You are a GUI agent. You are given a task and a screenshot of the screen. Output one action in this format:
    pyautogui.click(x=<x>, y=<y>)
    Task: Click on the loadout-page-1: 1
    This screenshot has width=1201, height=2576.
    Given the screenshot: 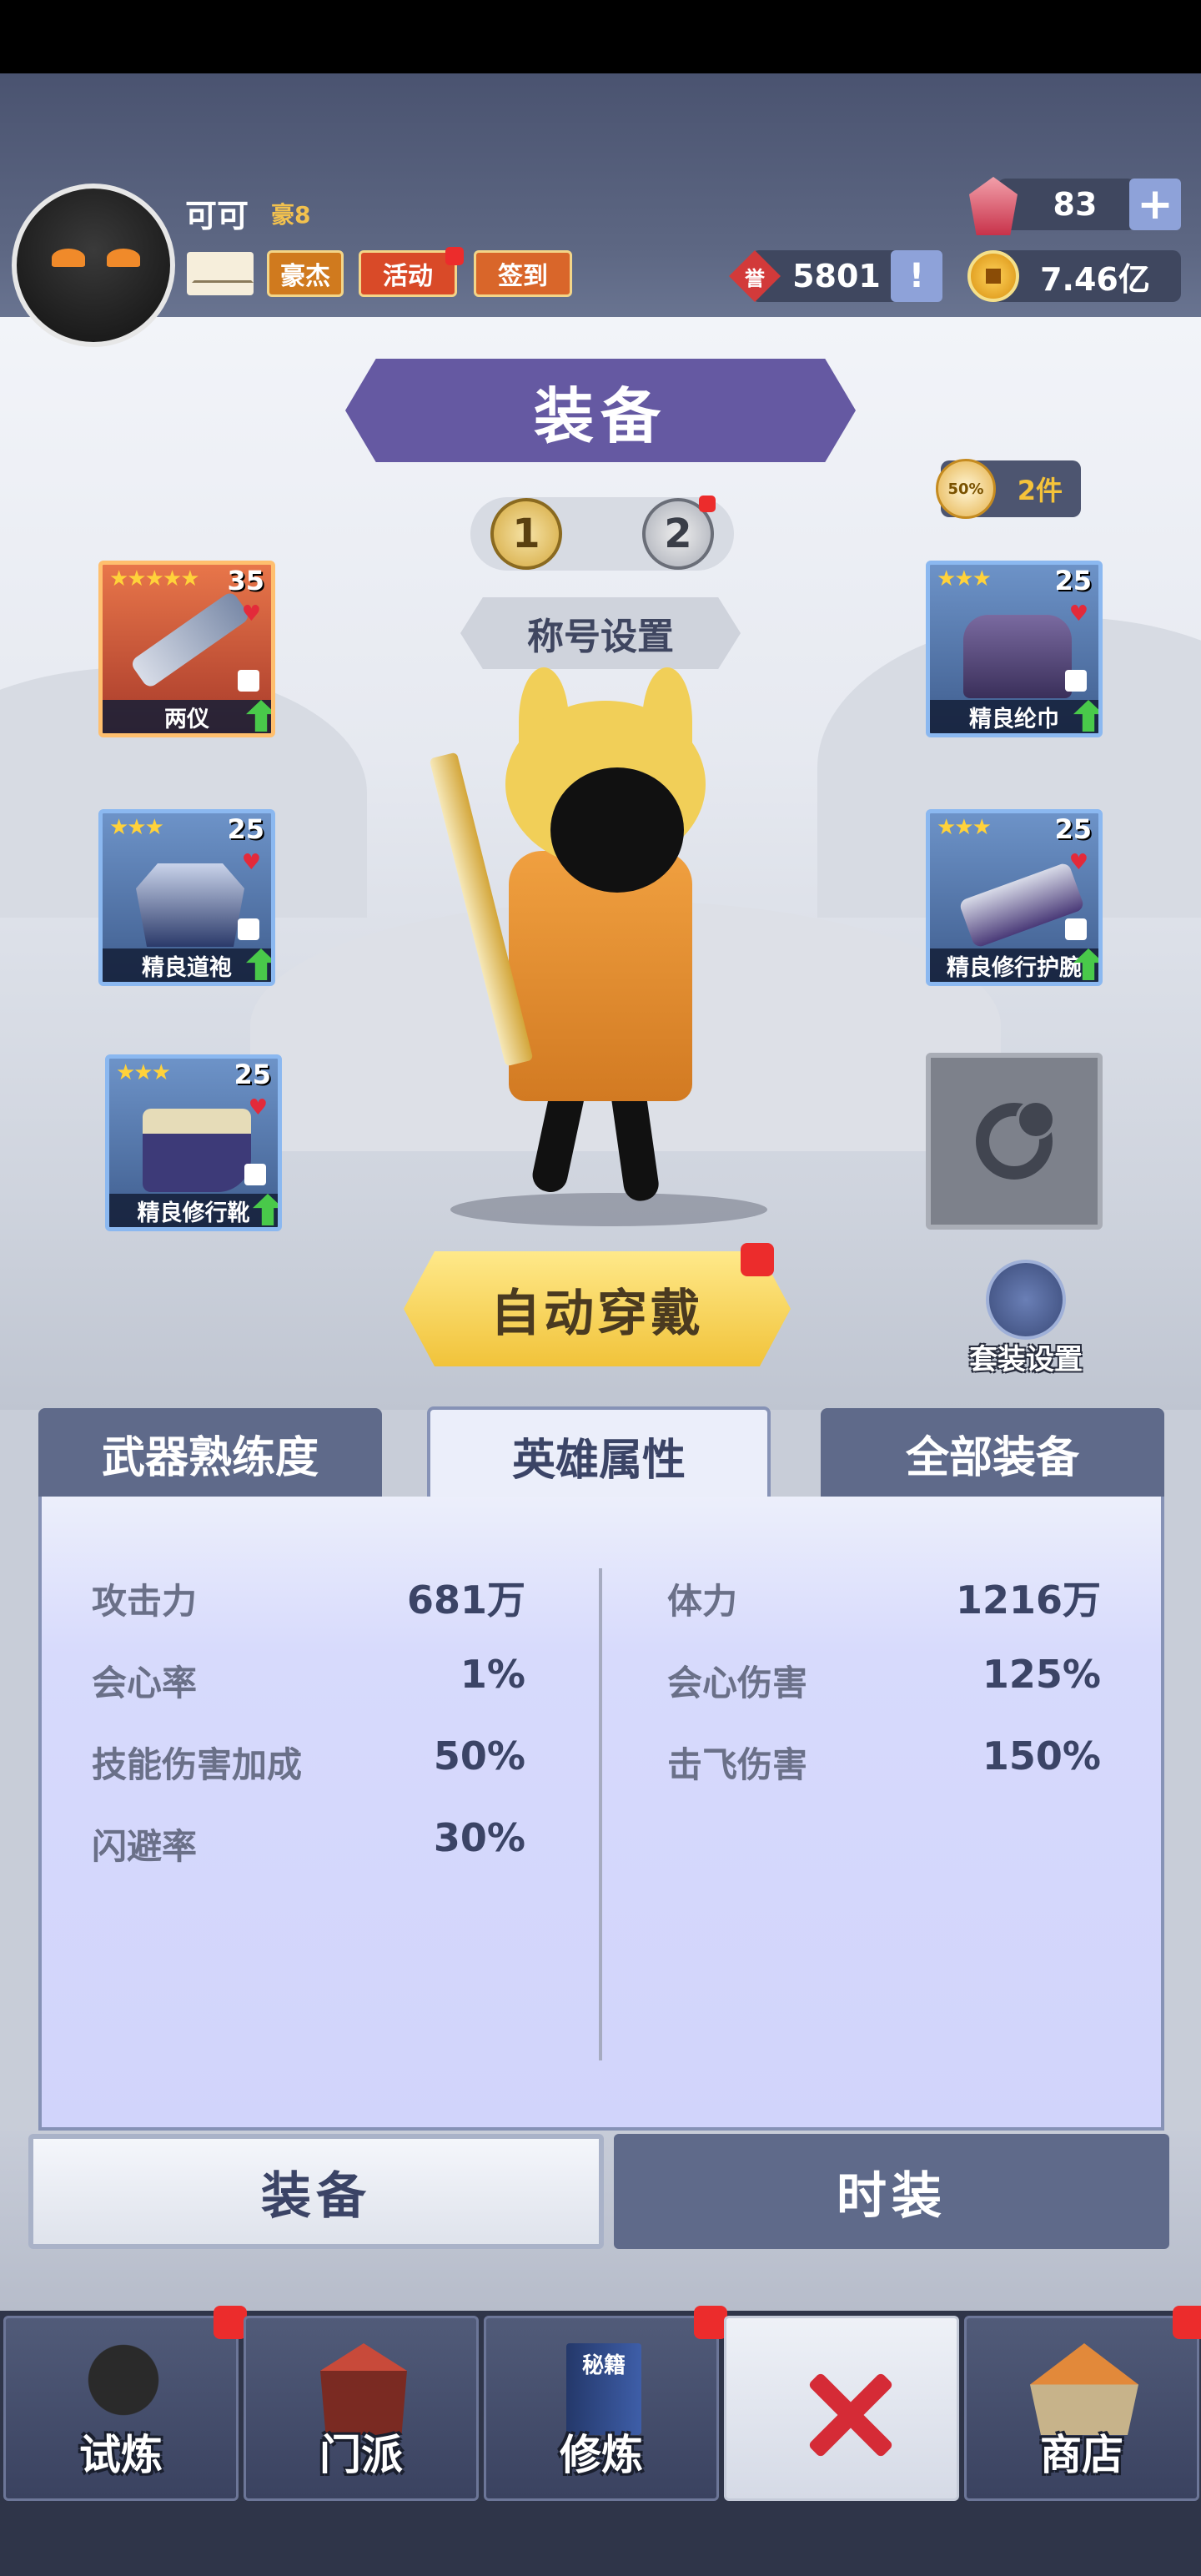 What is the action you would take?
    pyautogui.click(x=526, y=534)
    